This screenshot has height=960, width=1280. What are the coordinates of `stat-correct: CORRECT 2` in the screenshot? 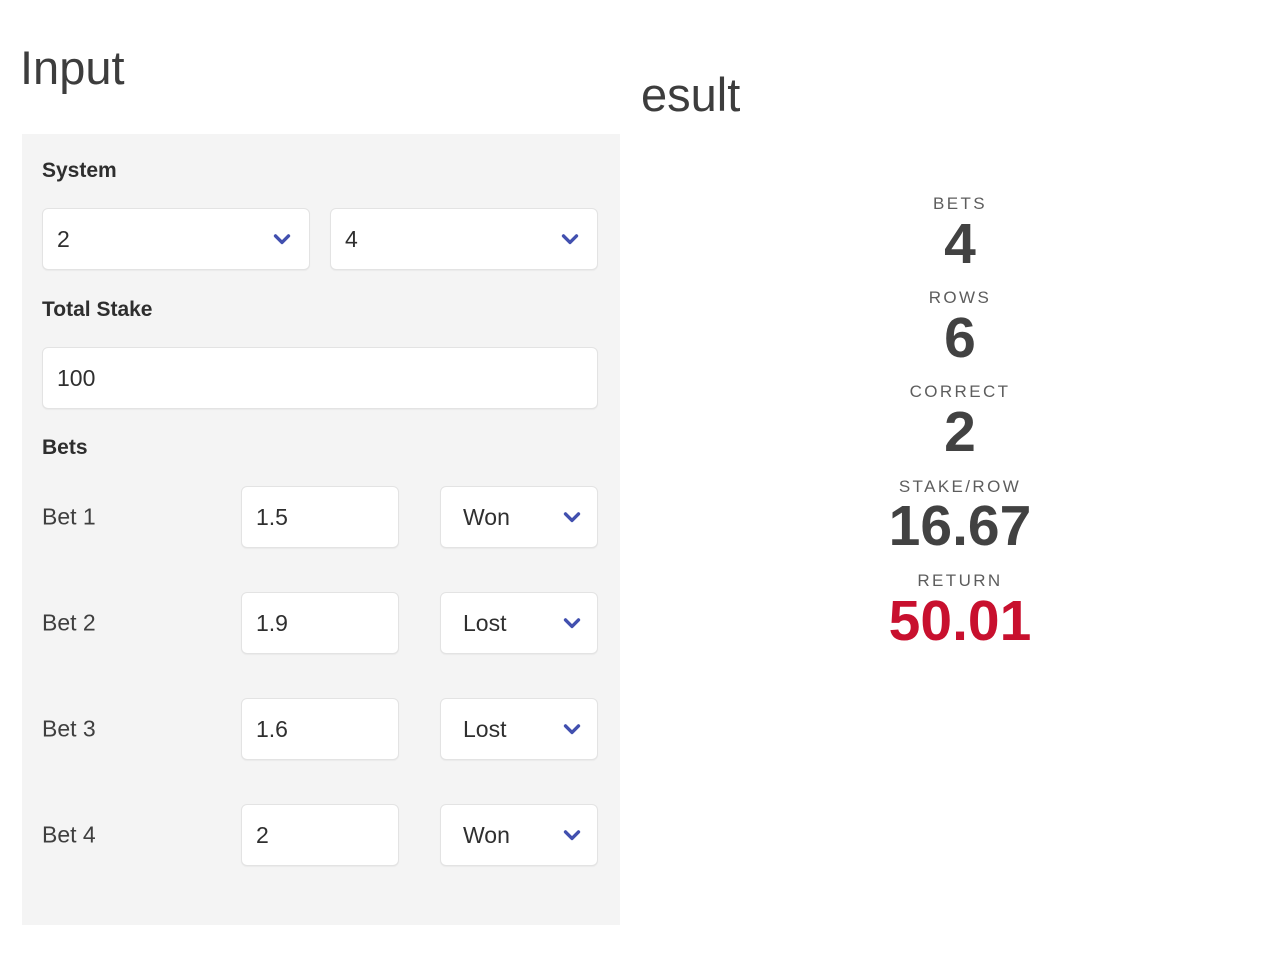 It's located at (960, 423).